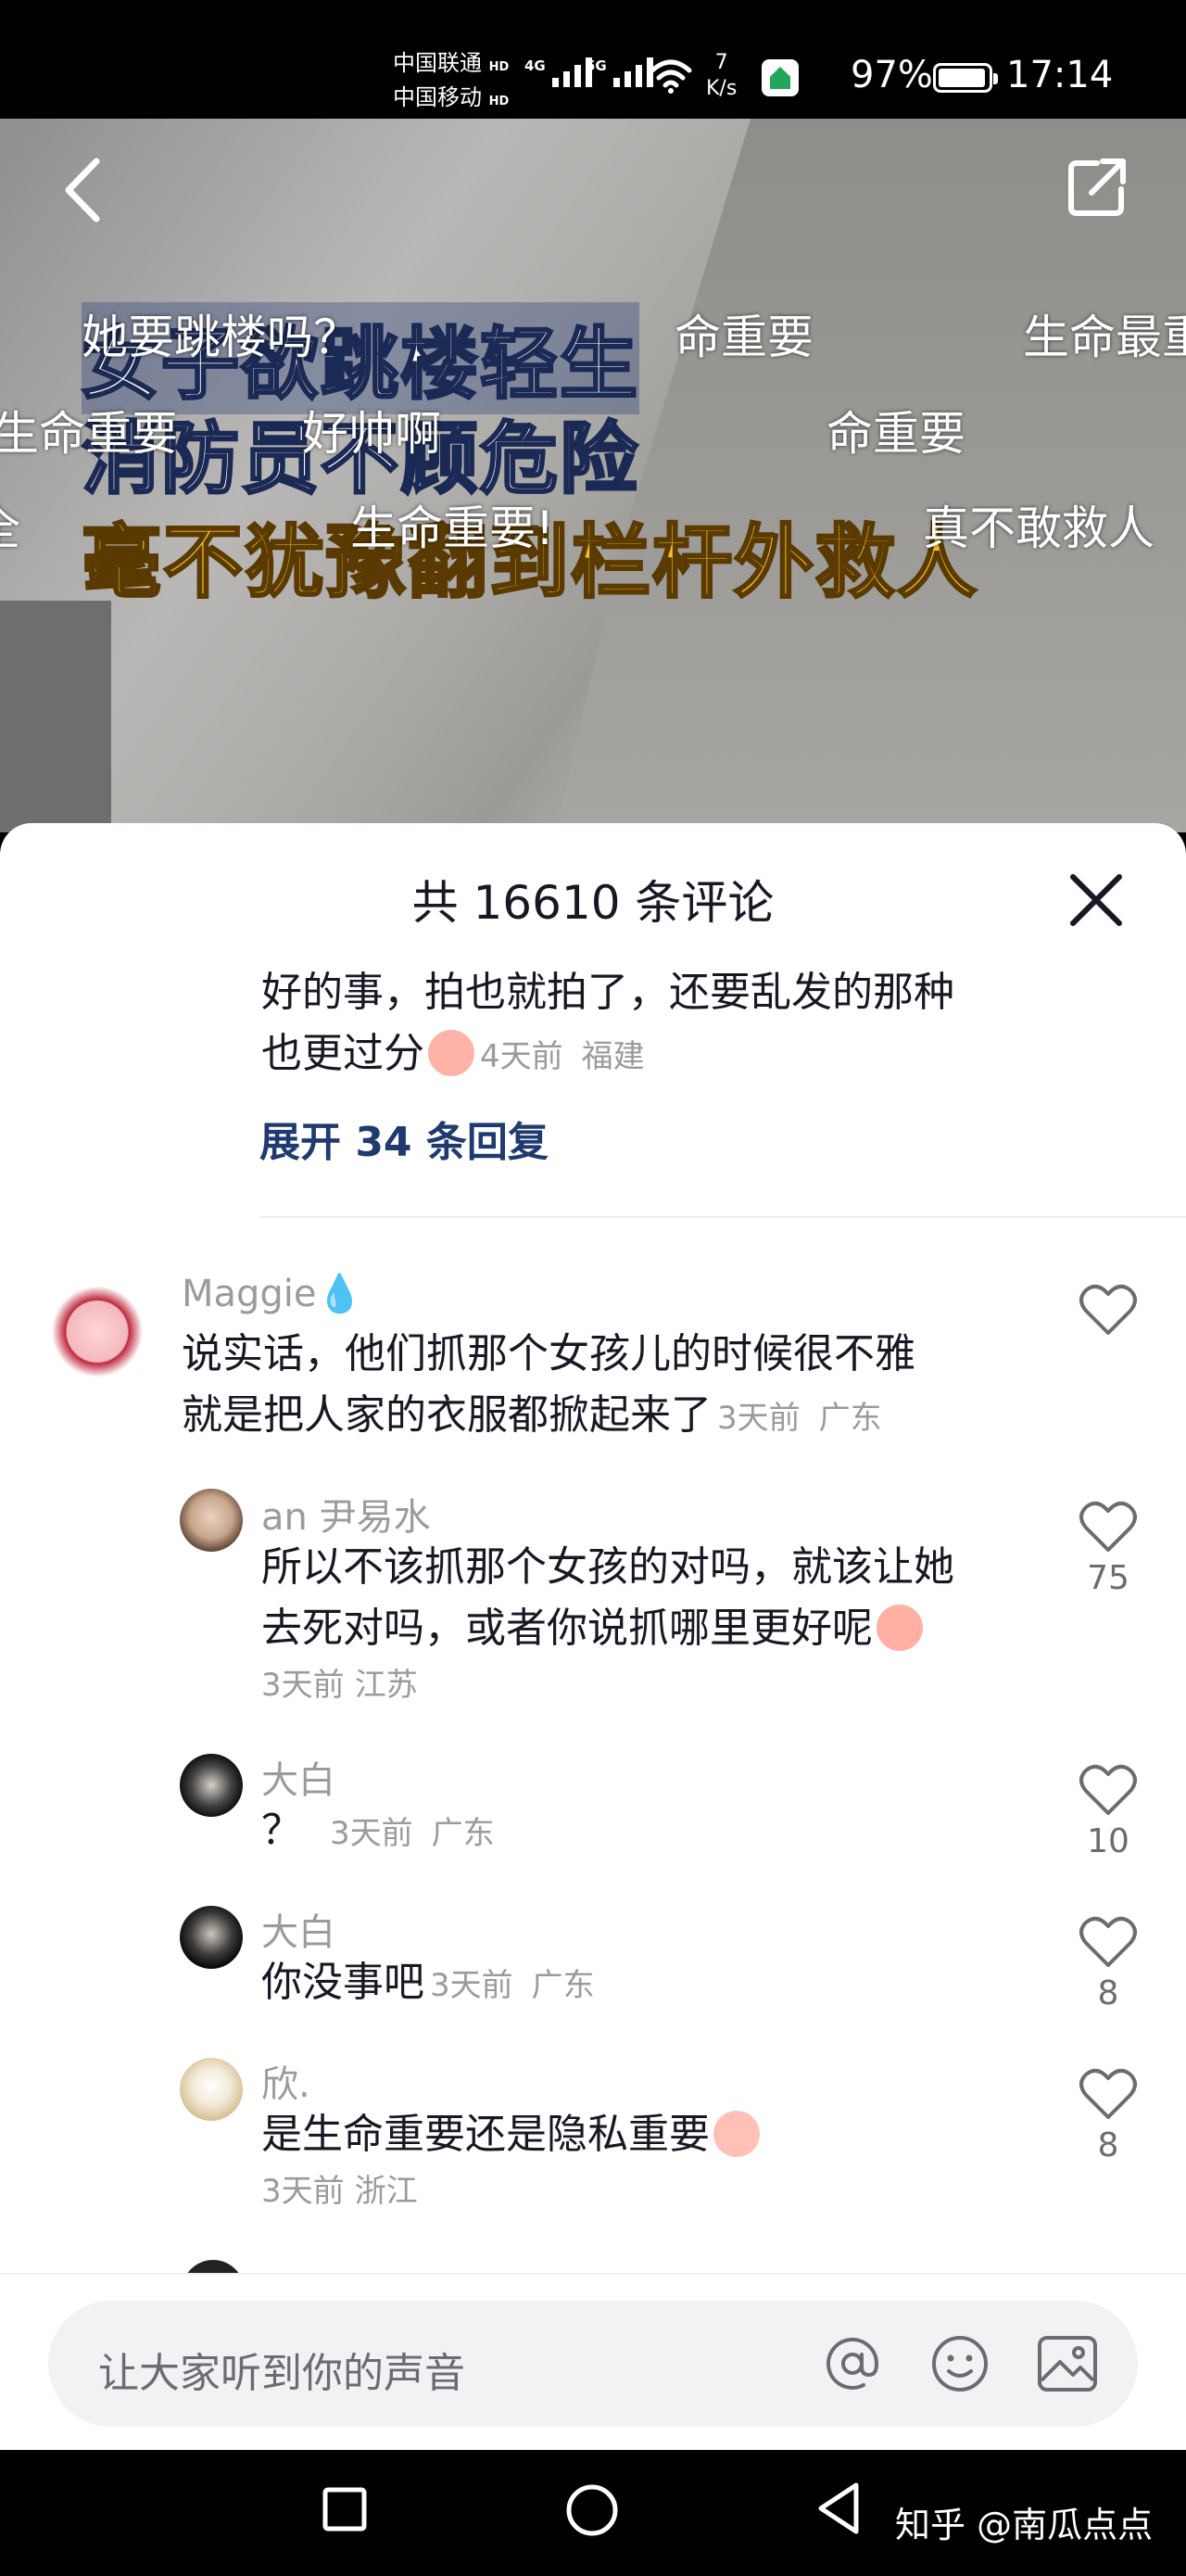  I want to click on reply-comment: 你没事吧 3天前 广东, so click(428, 1984).